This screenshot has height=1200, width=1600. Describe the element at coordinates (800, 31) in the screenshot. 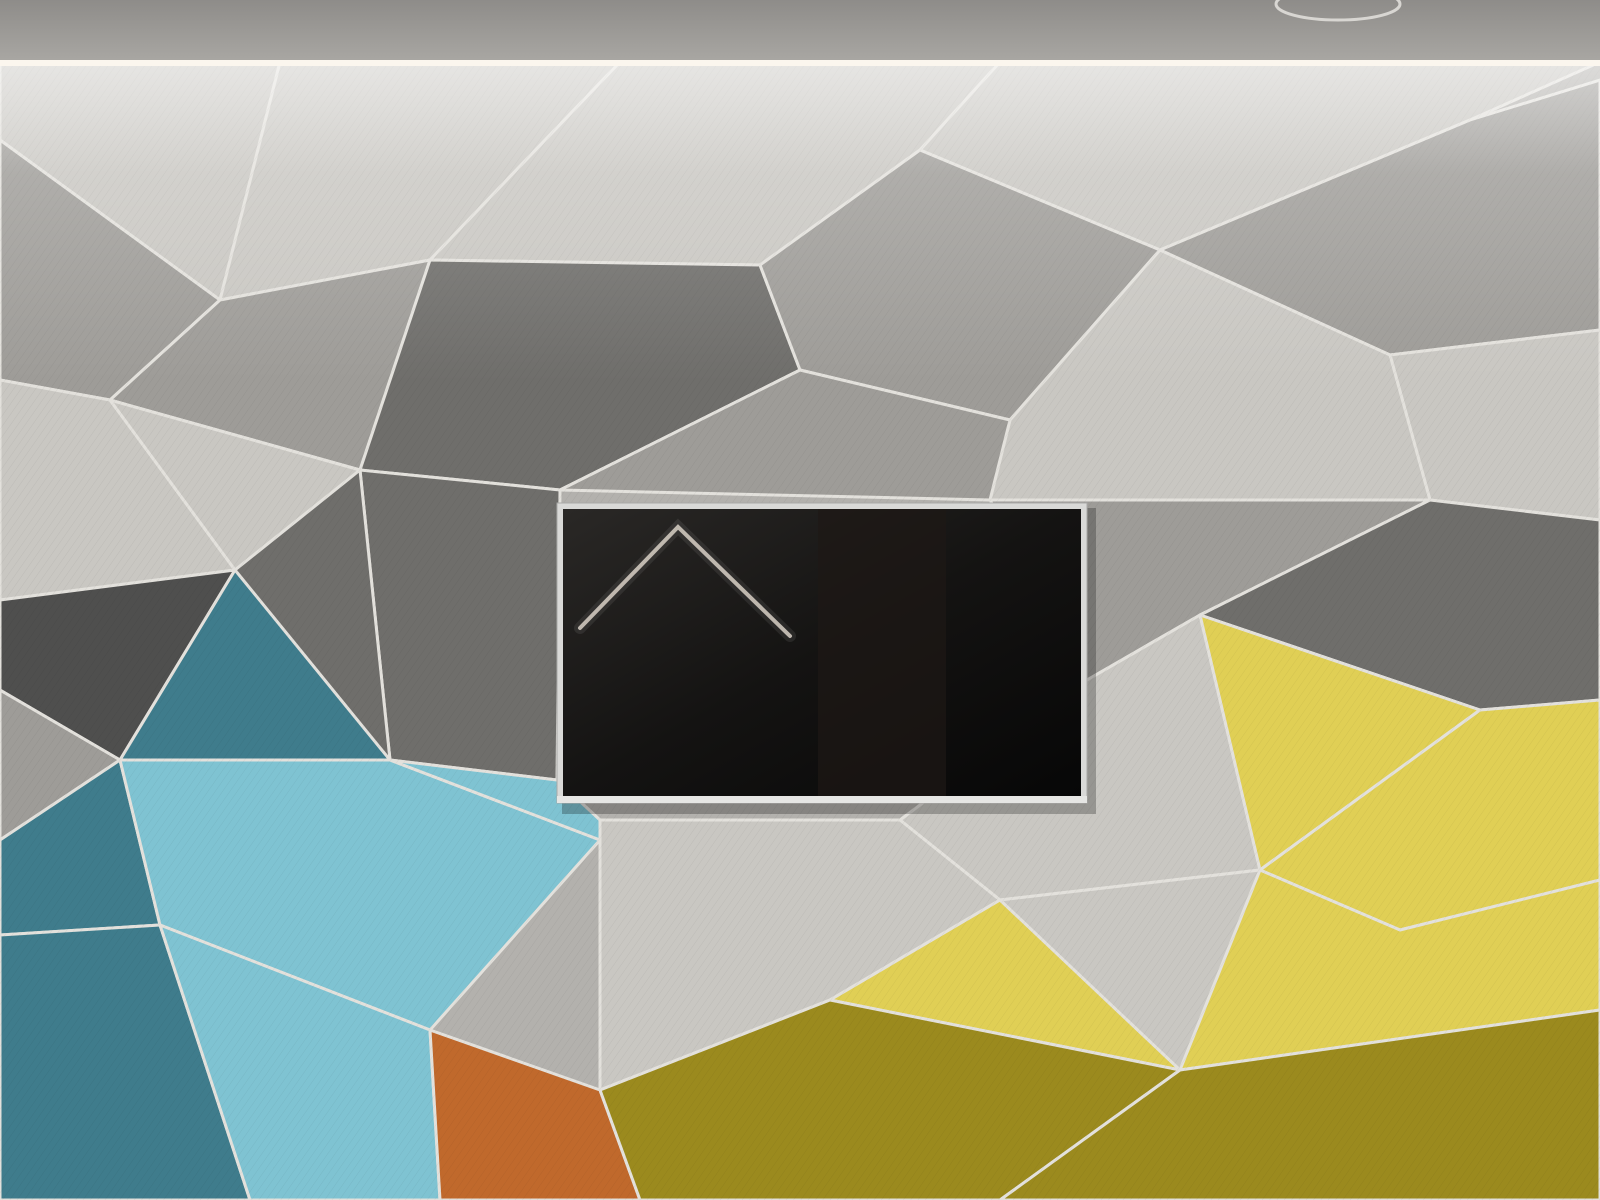

I see `ceiling` at that location.